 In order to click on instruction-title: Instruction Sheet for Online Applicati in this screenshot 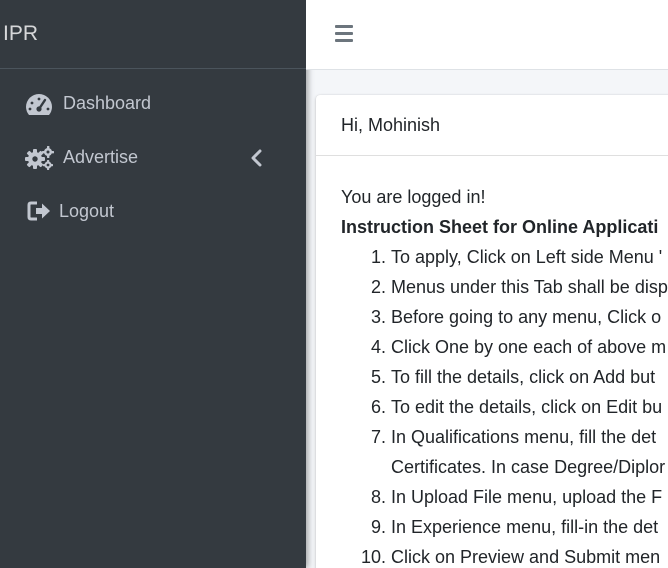, I will do `click(500, 227)`.